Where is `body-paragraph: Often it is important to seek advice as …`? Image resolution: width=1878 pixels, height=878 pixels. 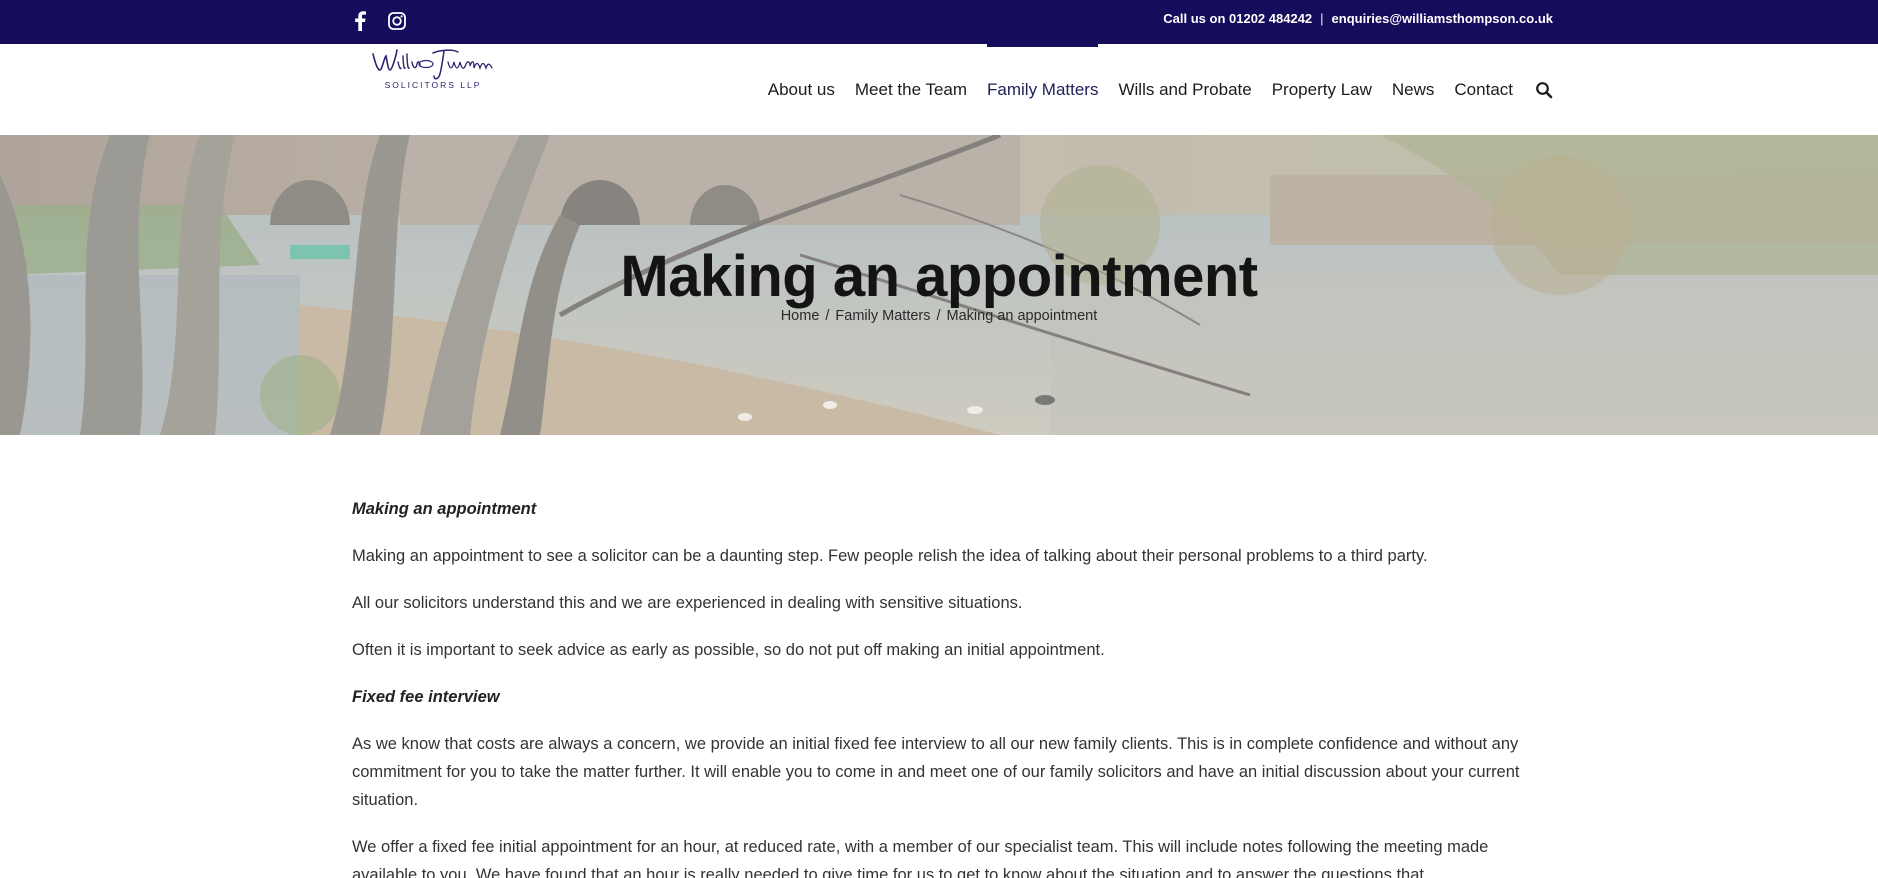
body-paragraph: Often it is important to seek advice as … is located at coordinates (728, 650).